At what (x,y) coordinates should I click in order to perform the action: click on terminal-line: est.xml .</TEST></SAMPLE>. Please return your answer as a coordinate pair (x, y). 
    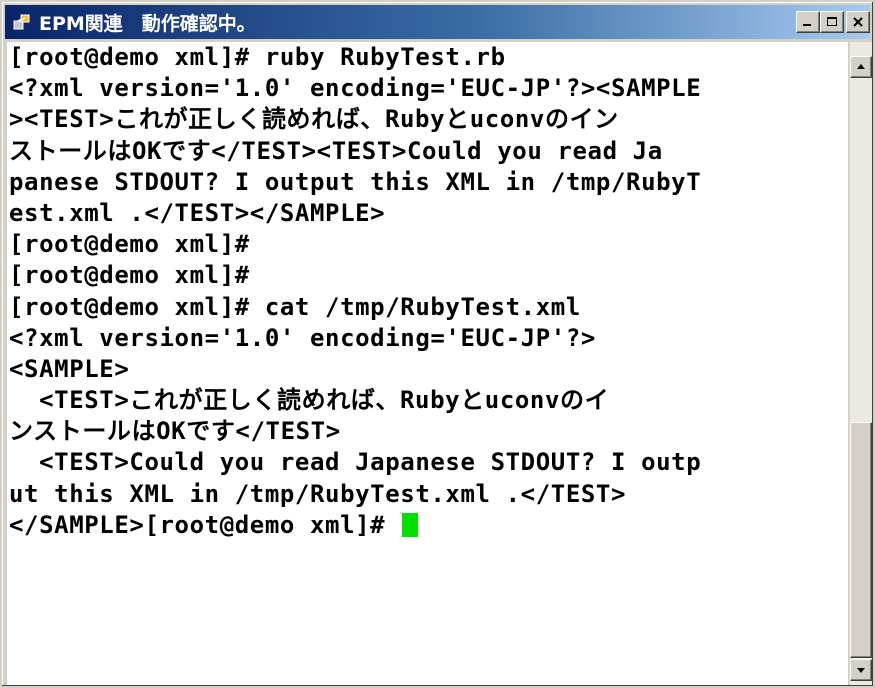
    Looking at the image, I should click on (197, 212).